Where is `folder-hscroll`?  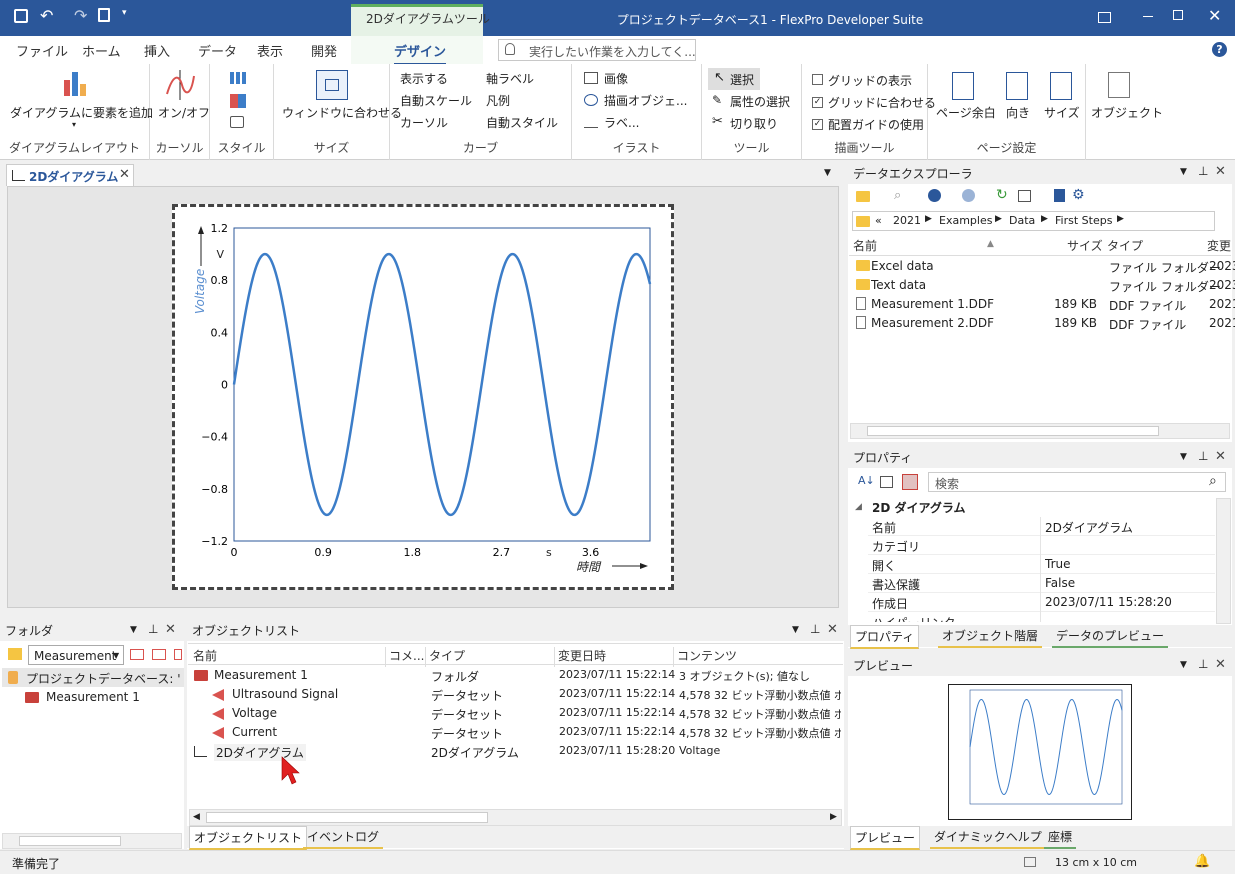 folder-hscroll is located at coordinates (92, 841).